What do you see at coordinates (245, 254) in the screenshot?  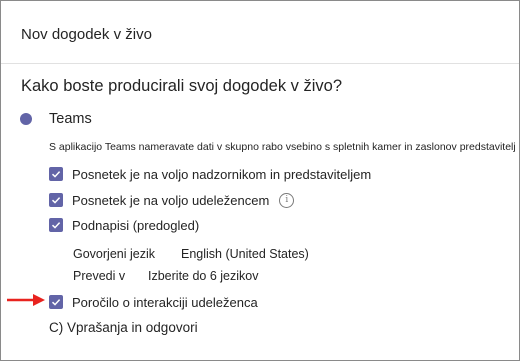 I see `spoken-language-dropdown: English (United States)` at bounding box center [245, 254].